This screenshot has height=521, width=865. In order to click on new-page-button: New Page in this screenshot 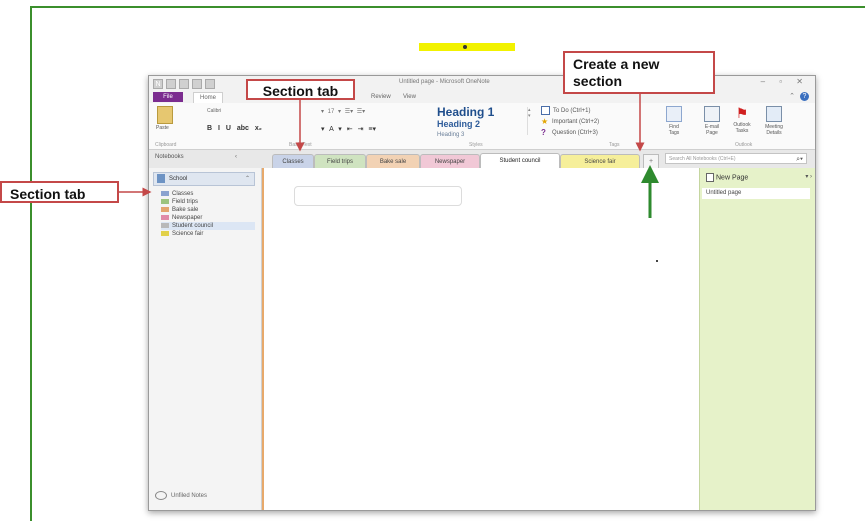, I will do `click(727, 177)`.